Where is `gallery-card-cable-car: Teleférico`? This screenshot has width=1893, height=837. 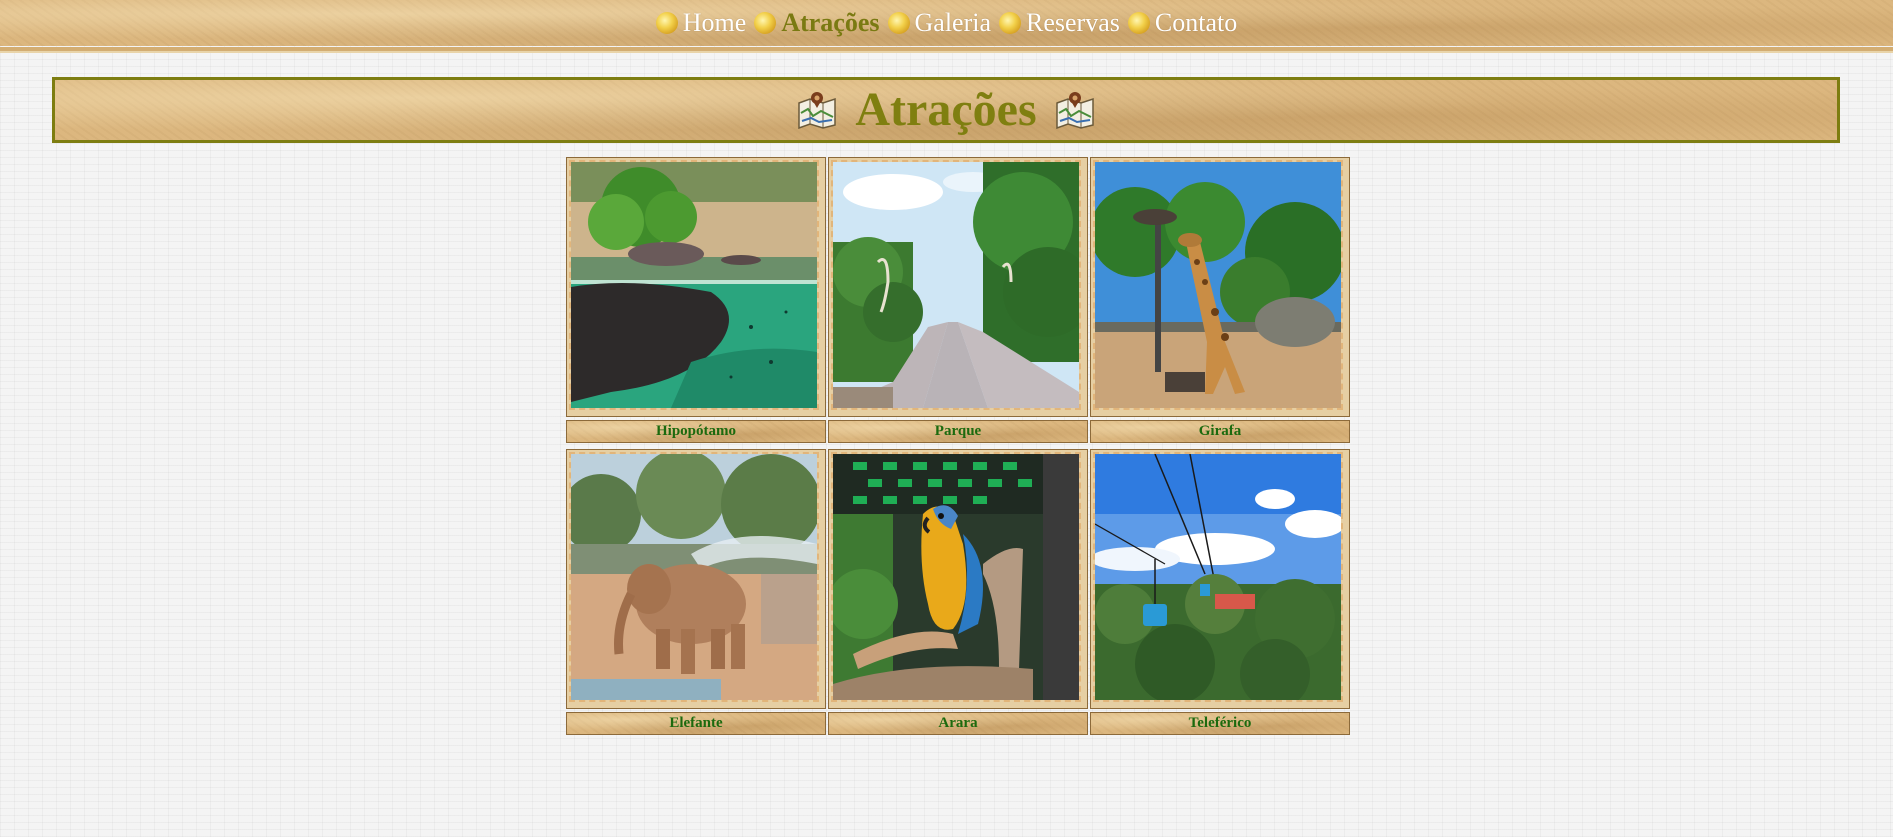 gallery-card-cable-car: Teleférico is located at coordinates (1220, 592).